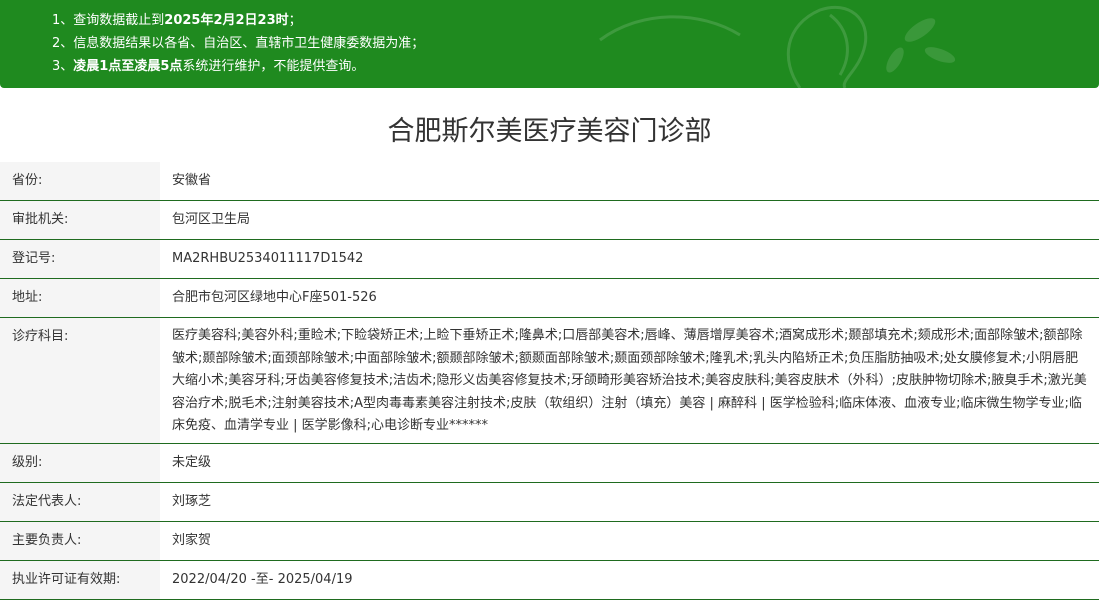 The image size is (1104, 604). Describe the element at coordinates (262, 579) in the screenshot. I see `row-value: 2022/04/20 -至- 2025/04/19` at that location.